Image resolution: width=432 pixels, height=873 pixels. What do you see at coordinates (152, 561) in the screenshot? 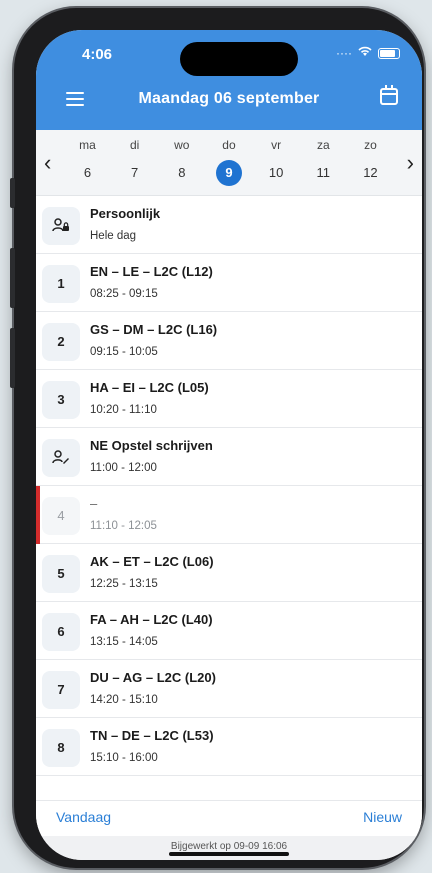
I see `item-title: AK – ET – L2C (L06)` at bounding box center [152, 561].